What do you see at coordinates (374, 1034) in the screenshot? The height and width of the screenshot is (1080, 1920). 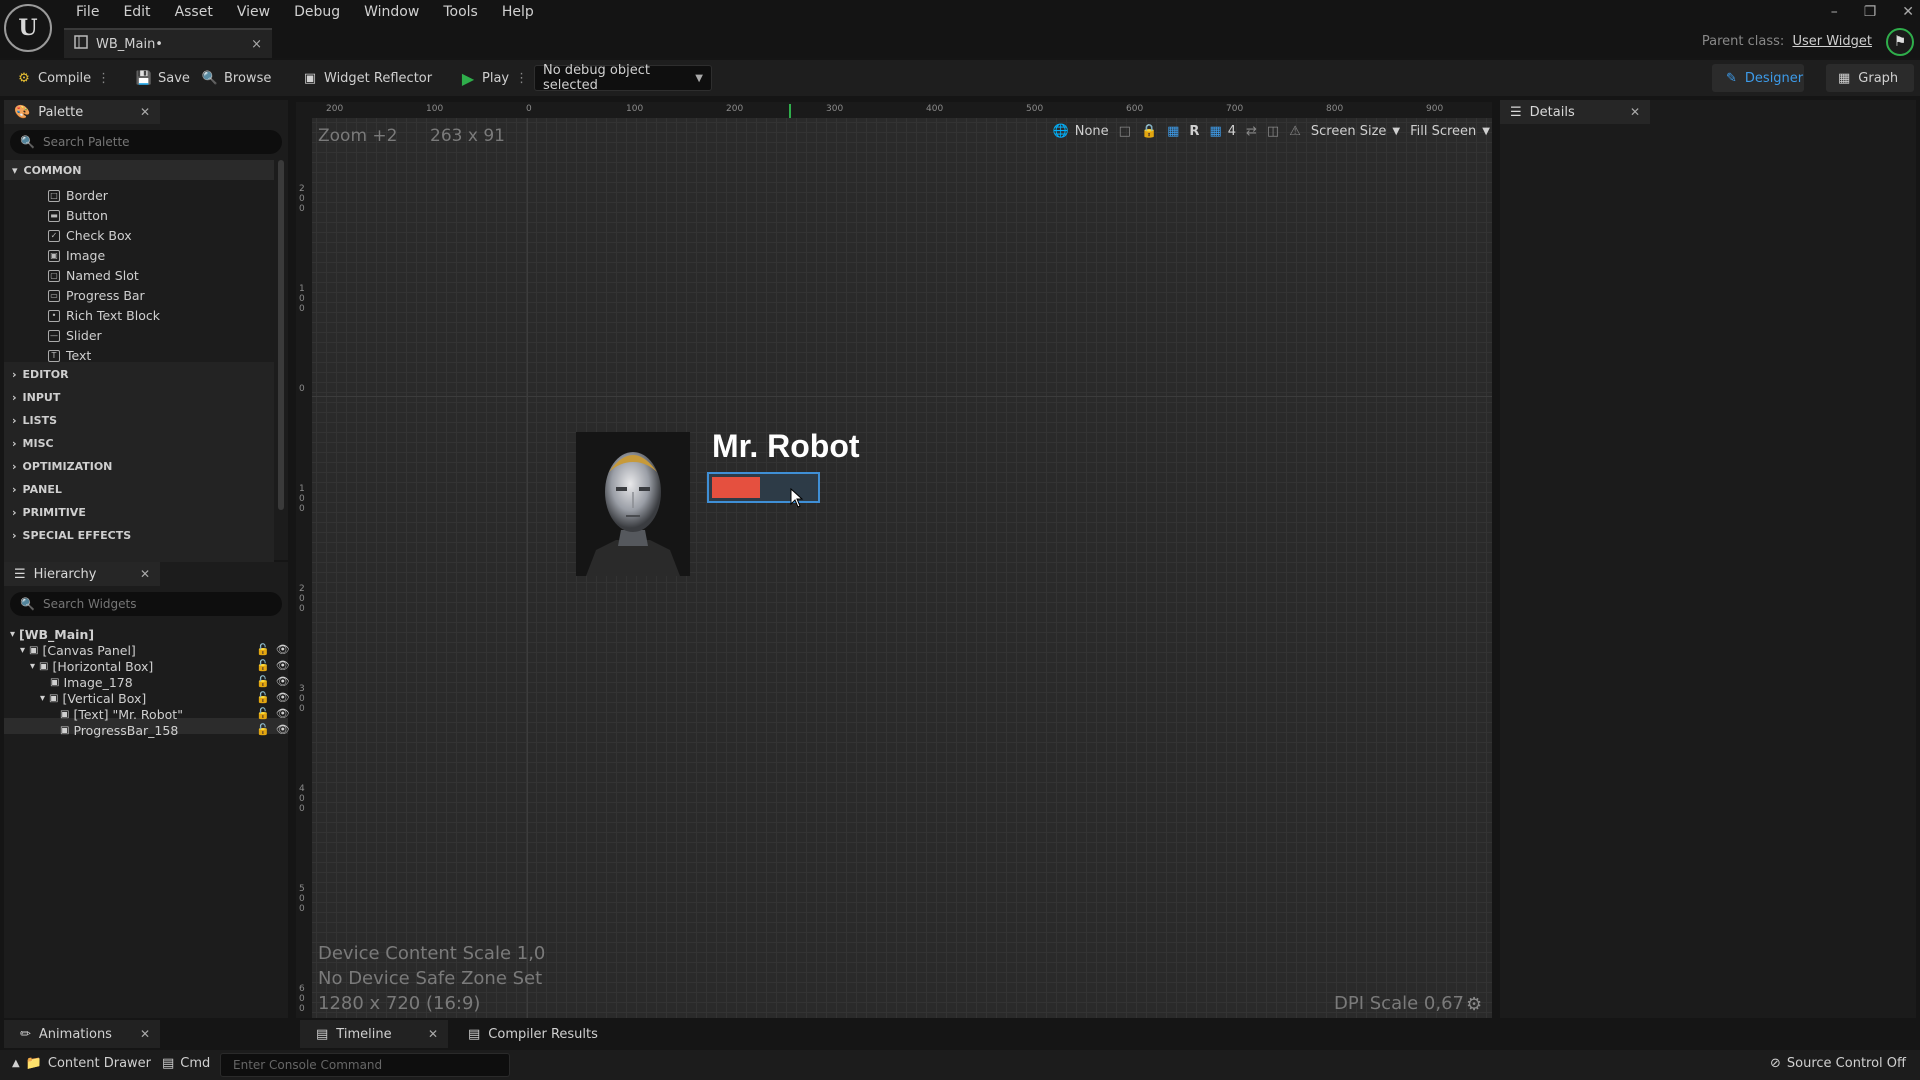 I see `timeline-tab: ▤ Timeline ✕` at bounding box center [374, 1034].